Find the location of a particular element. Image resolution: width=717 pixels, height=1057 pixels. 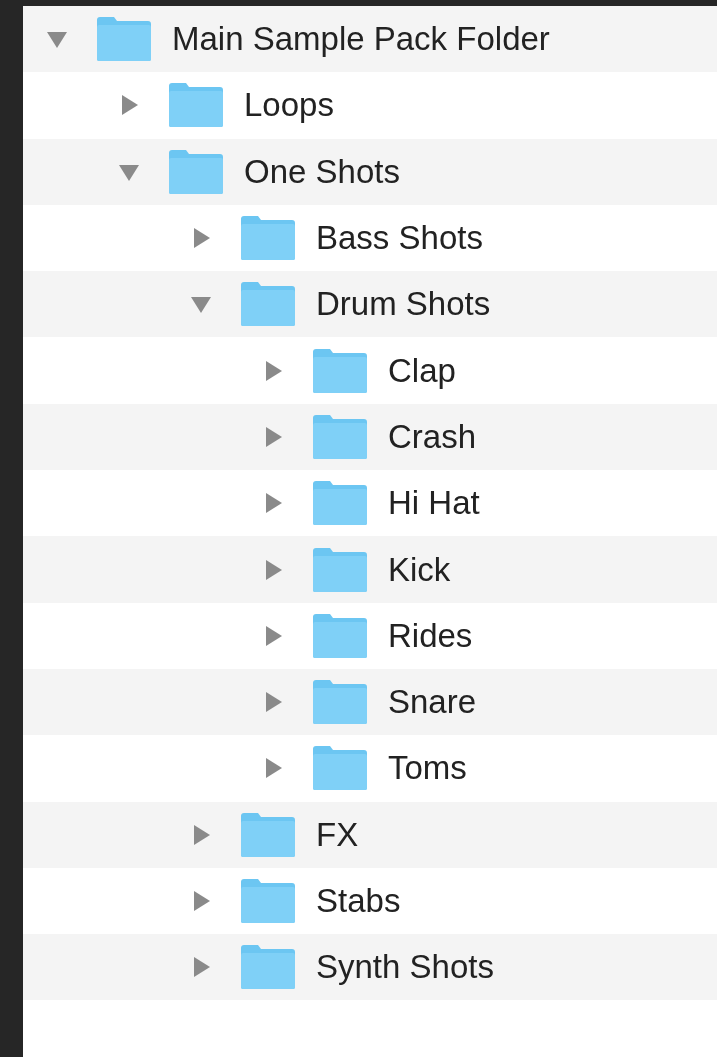

folder-name: Stabs is located at coordinates (358, 901).